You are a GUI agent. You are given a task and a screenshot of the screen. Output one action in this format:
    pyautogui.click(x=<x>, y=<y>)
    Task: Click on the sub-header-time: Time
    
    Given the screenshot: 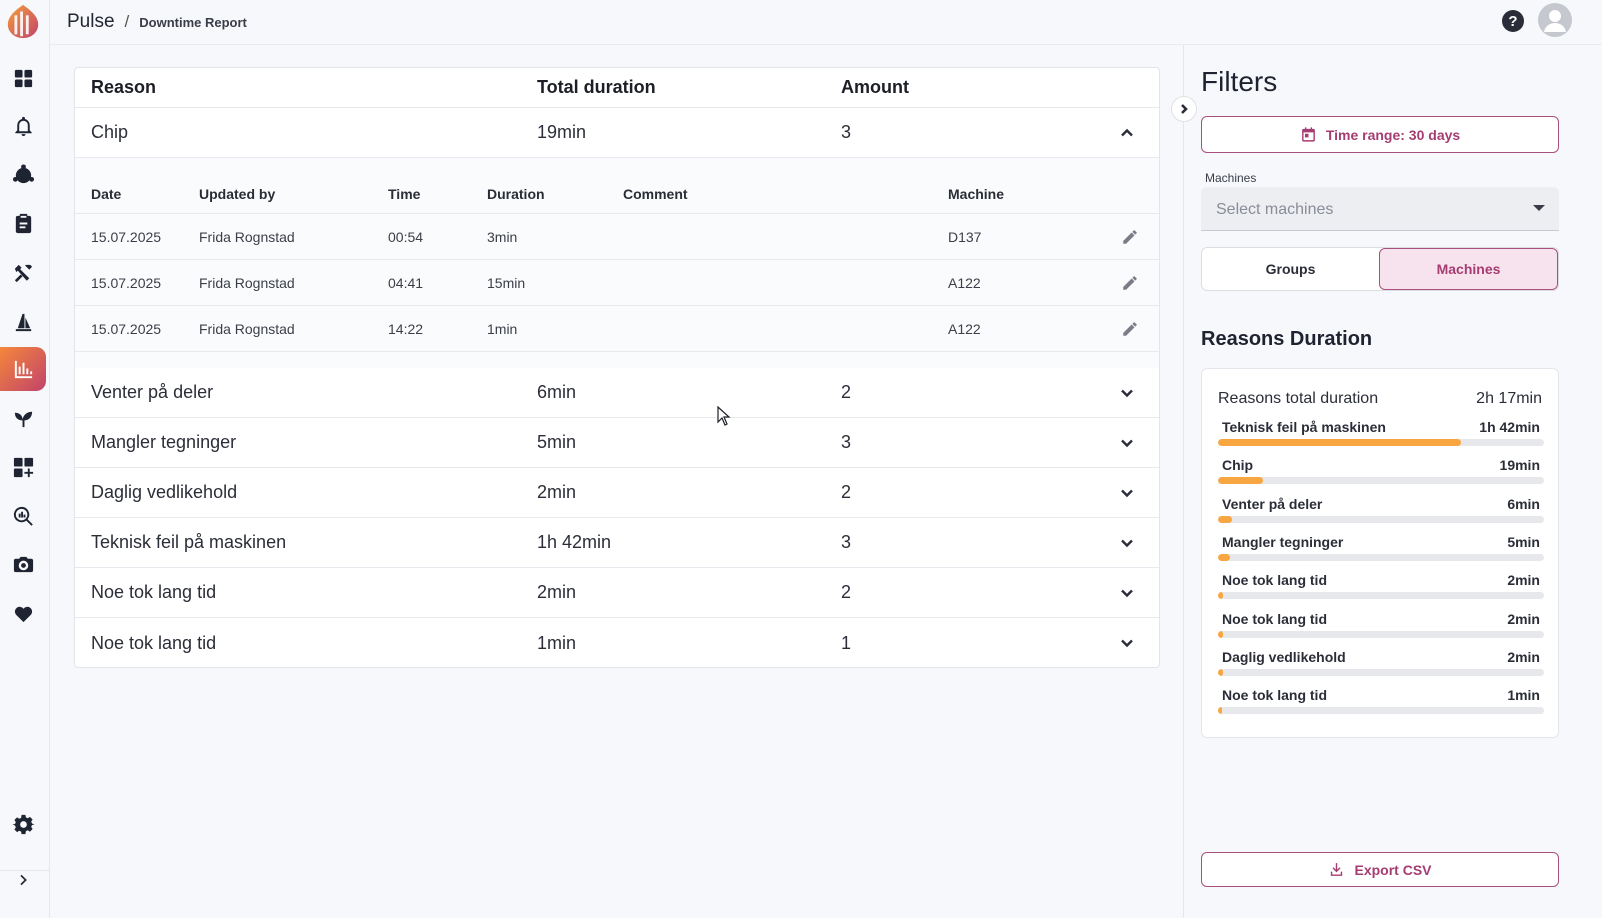 What is the action you would take?
    pyautogui.click(x=404, y=194)
    